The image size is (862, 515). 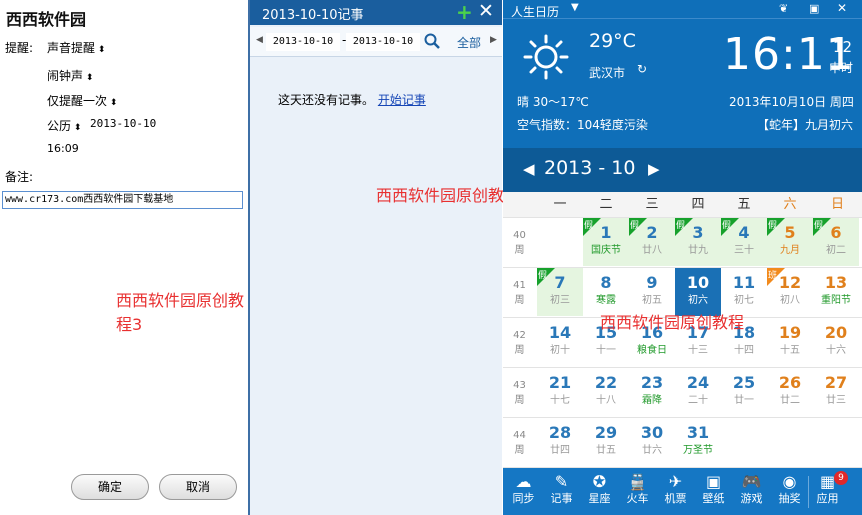 I want to click on note-input: www.cr173.com西西软件园下载基地, so click(x=122, y=200).